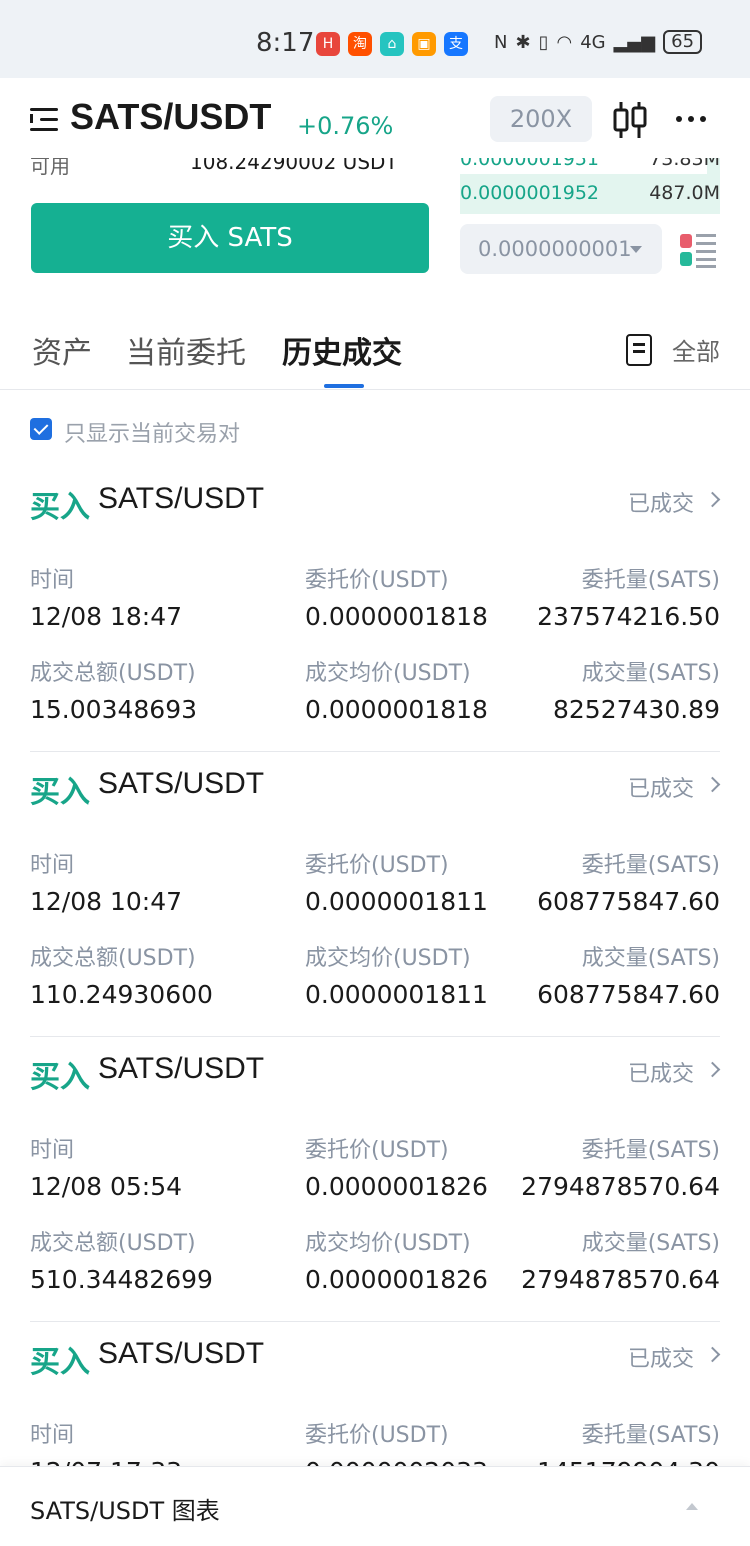  What do you see at coordinates (541, 119) in the screenshot?
I see `leverage-button: 200X` at bounding box center [541, 119].